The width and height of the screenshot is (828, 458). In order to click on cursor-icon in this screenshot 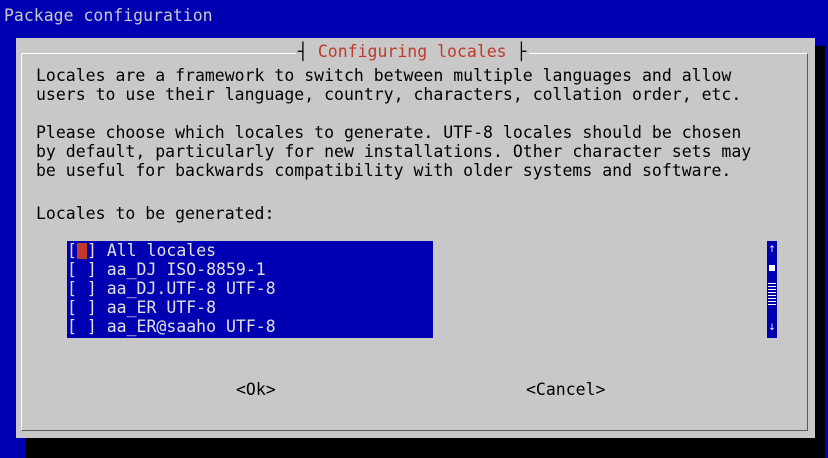, I will do `click(81, 251)`.